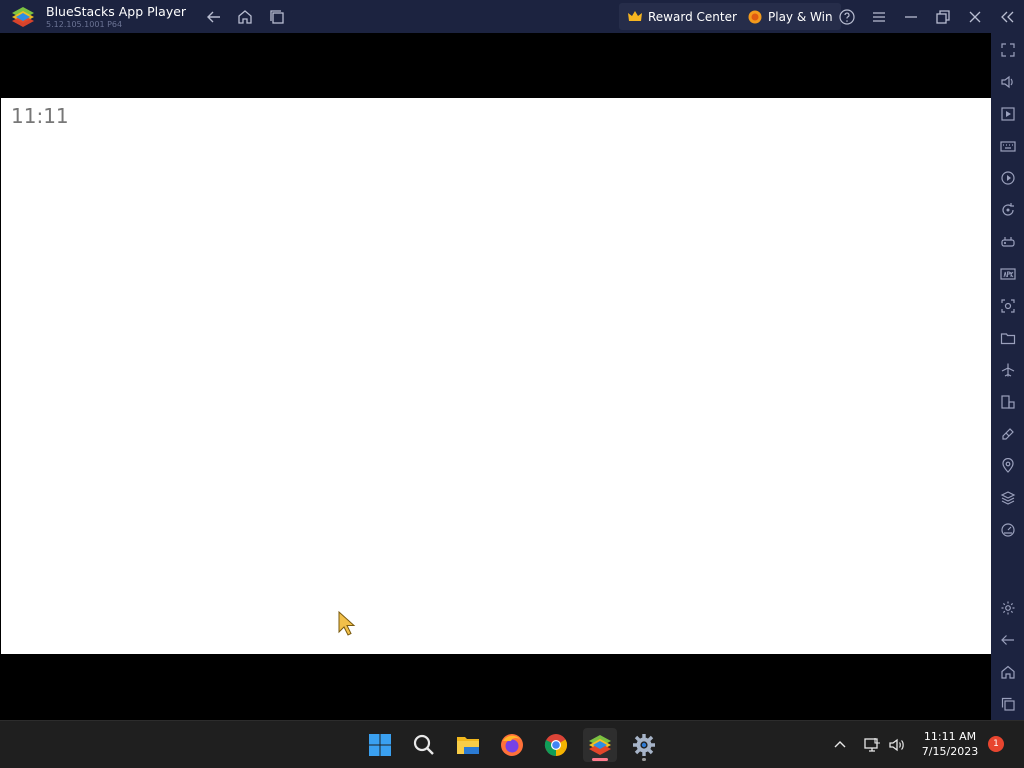  What do you see at coordinates (1007, 81) in the screenshot?
I see `volume-icon` at bounding box center [1007, 81].